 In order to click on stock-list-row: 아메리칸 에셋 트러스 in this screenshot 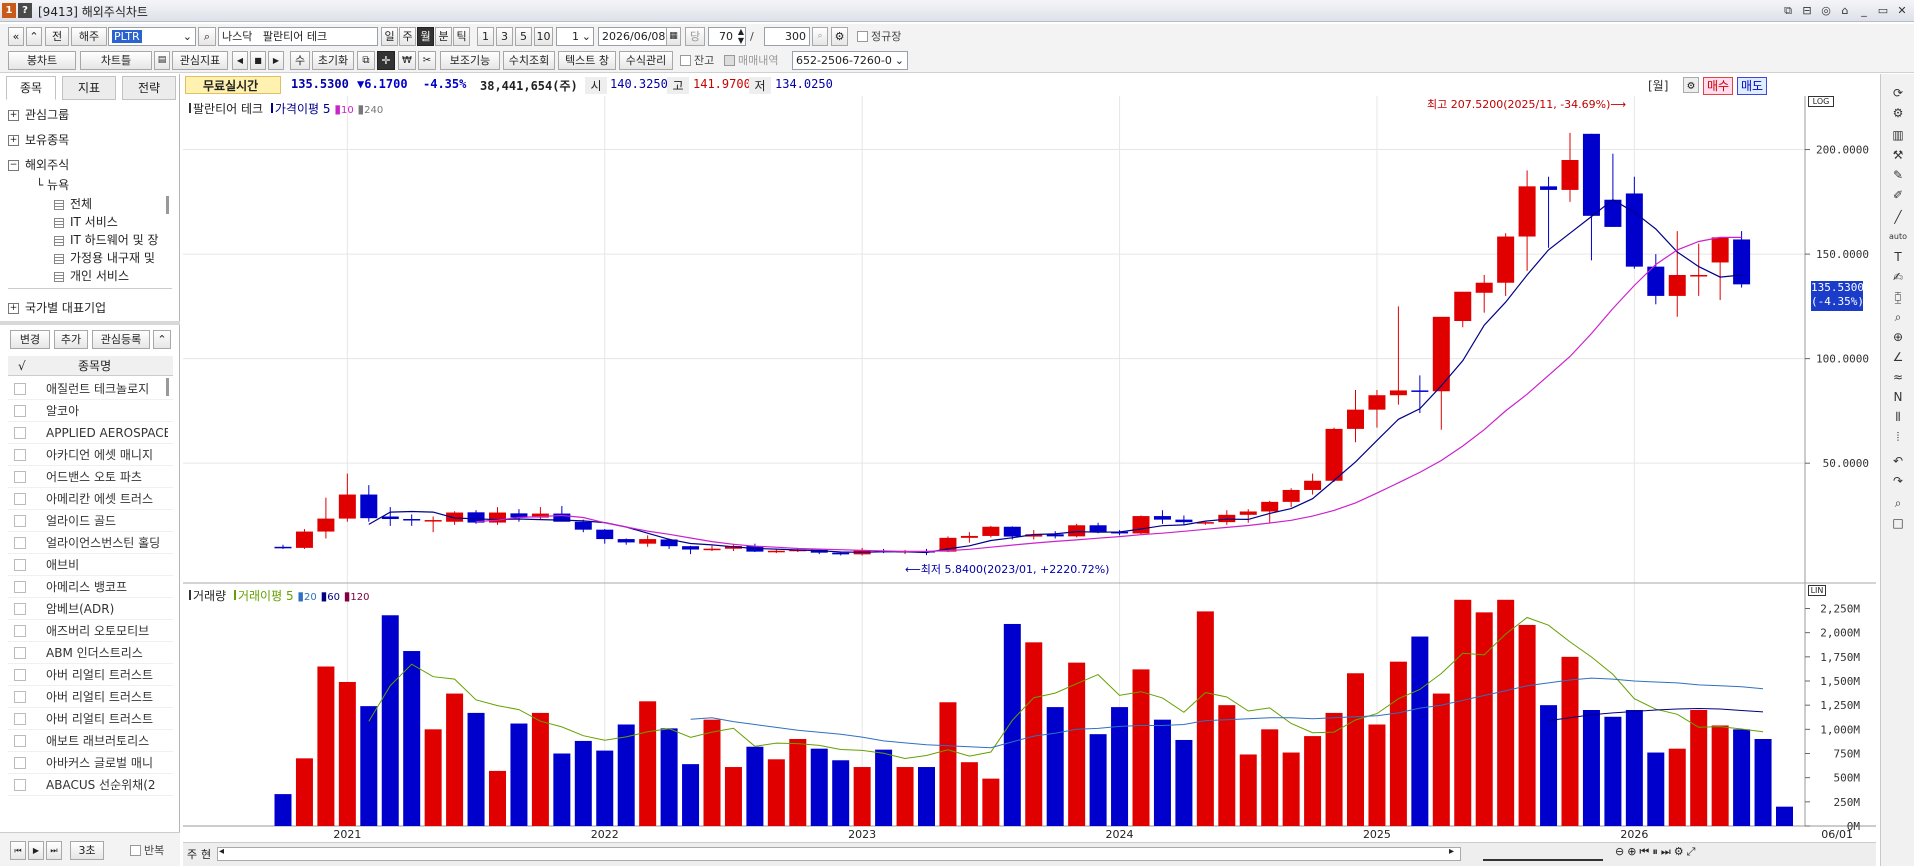, I will do `click(90, 499)`.